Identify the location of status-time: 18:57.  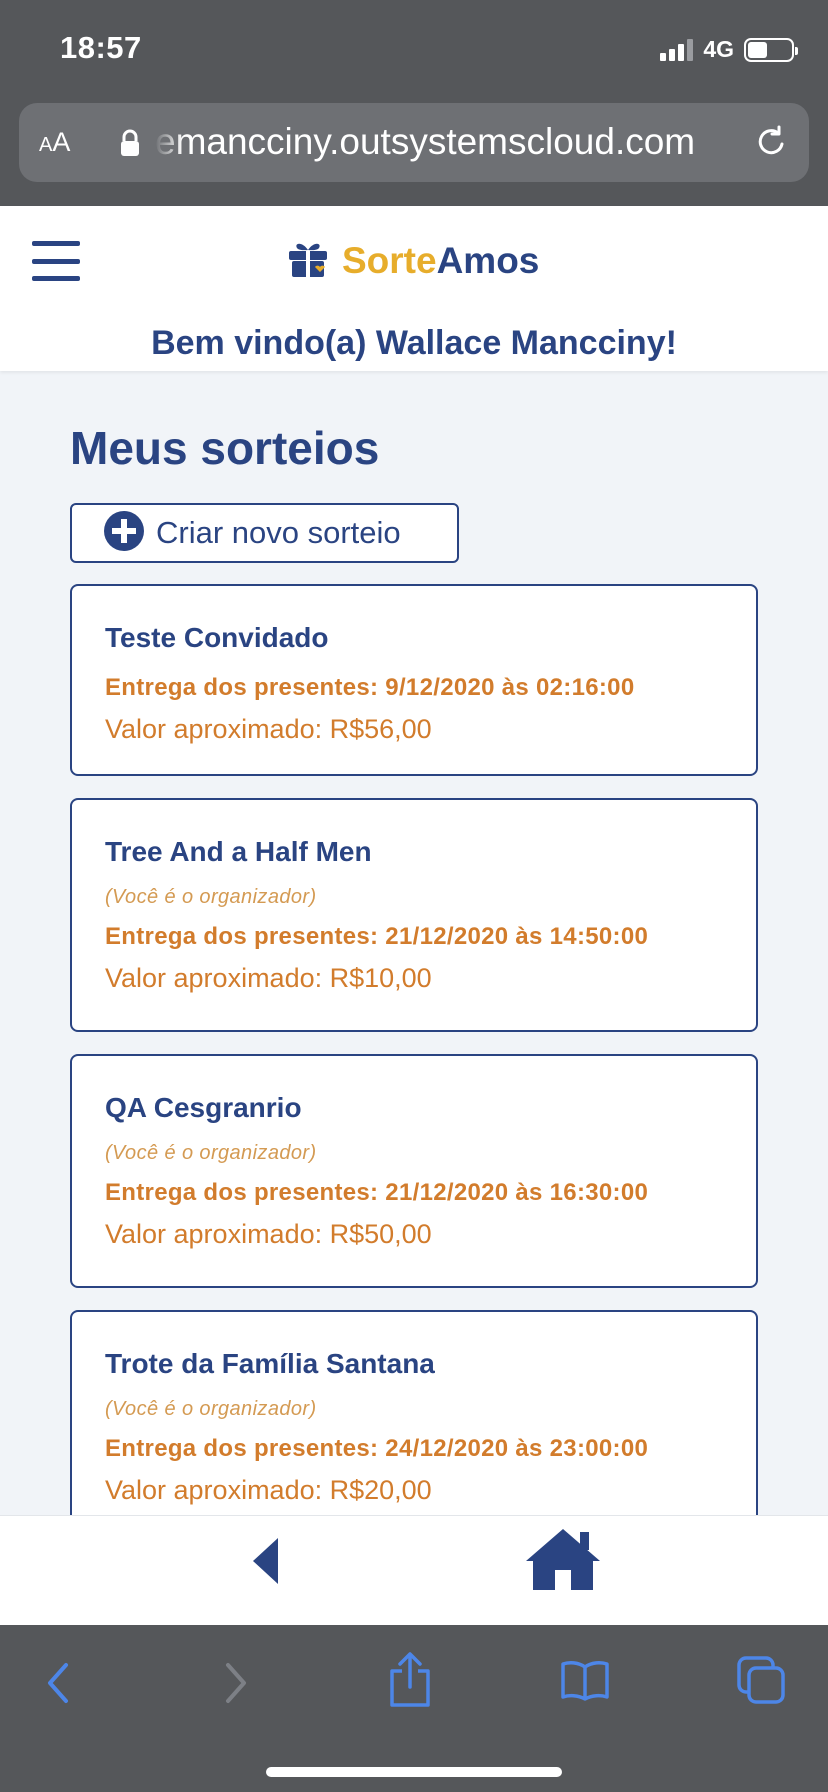
(101, 47).